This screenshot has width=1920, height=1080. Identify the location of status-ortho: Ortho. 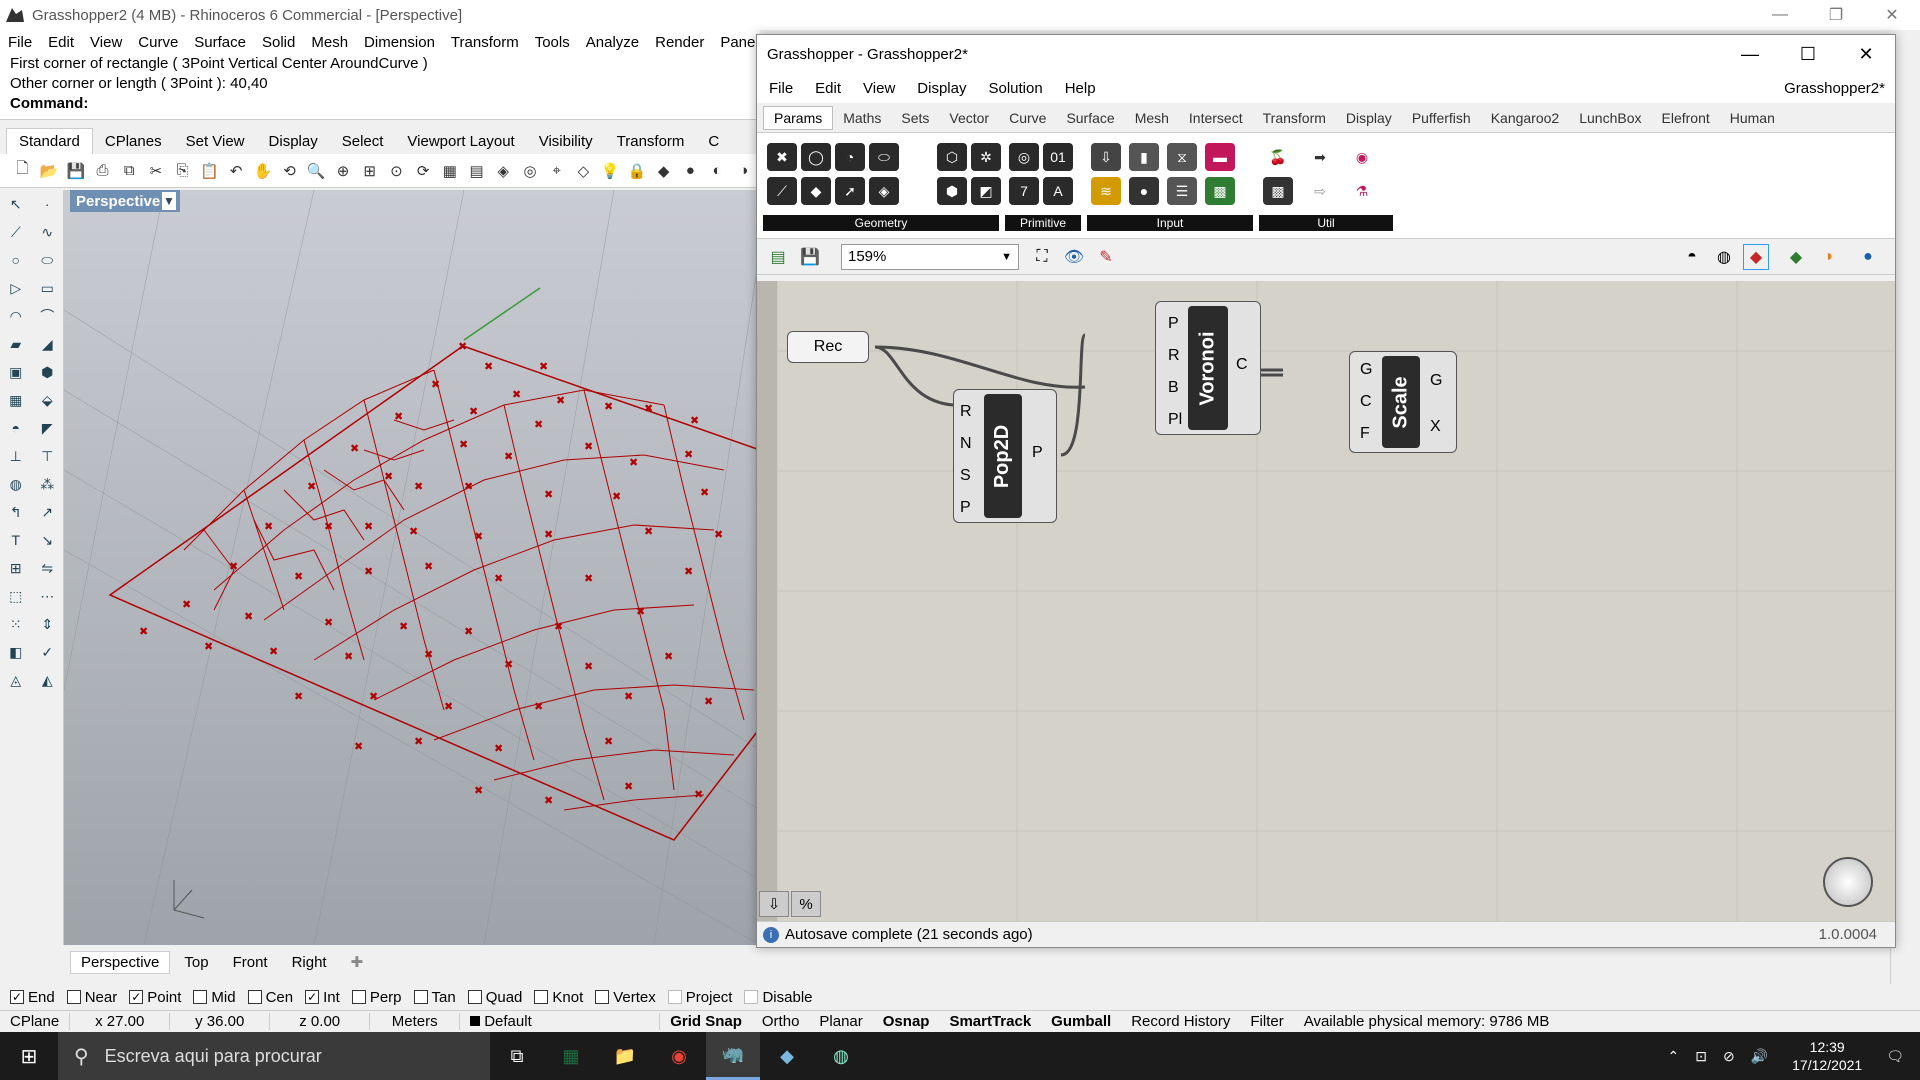
(781, 1021).